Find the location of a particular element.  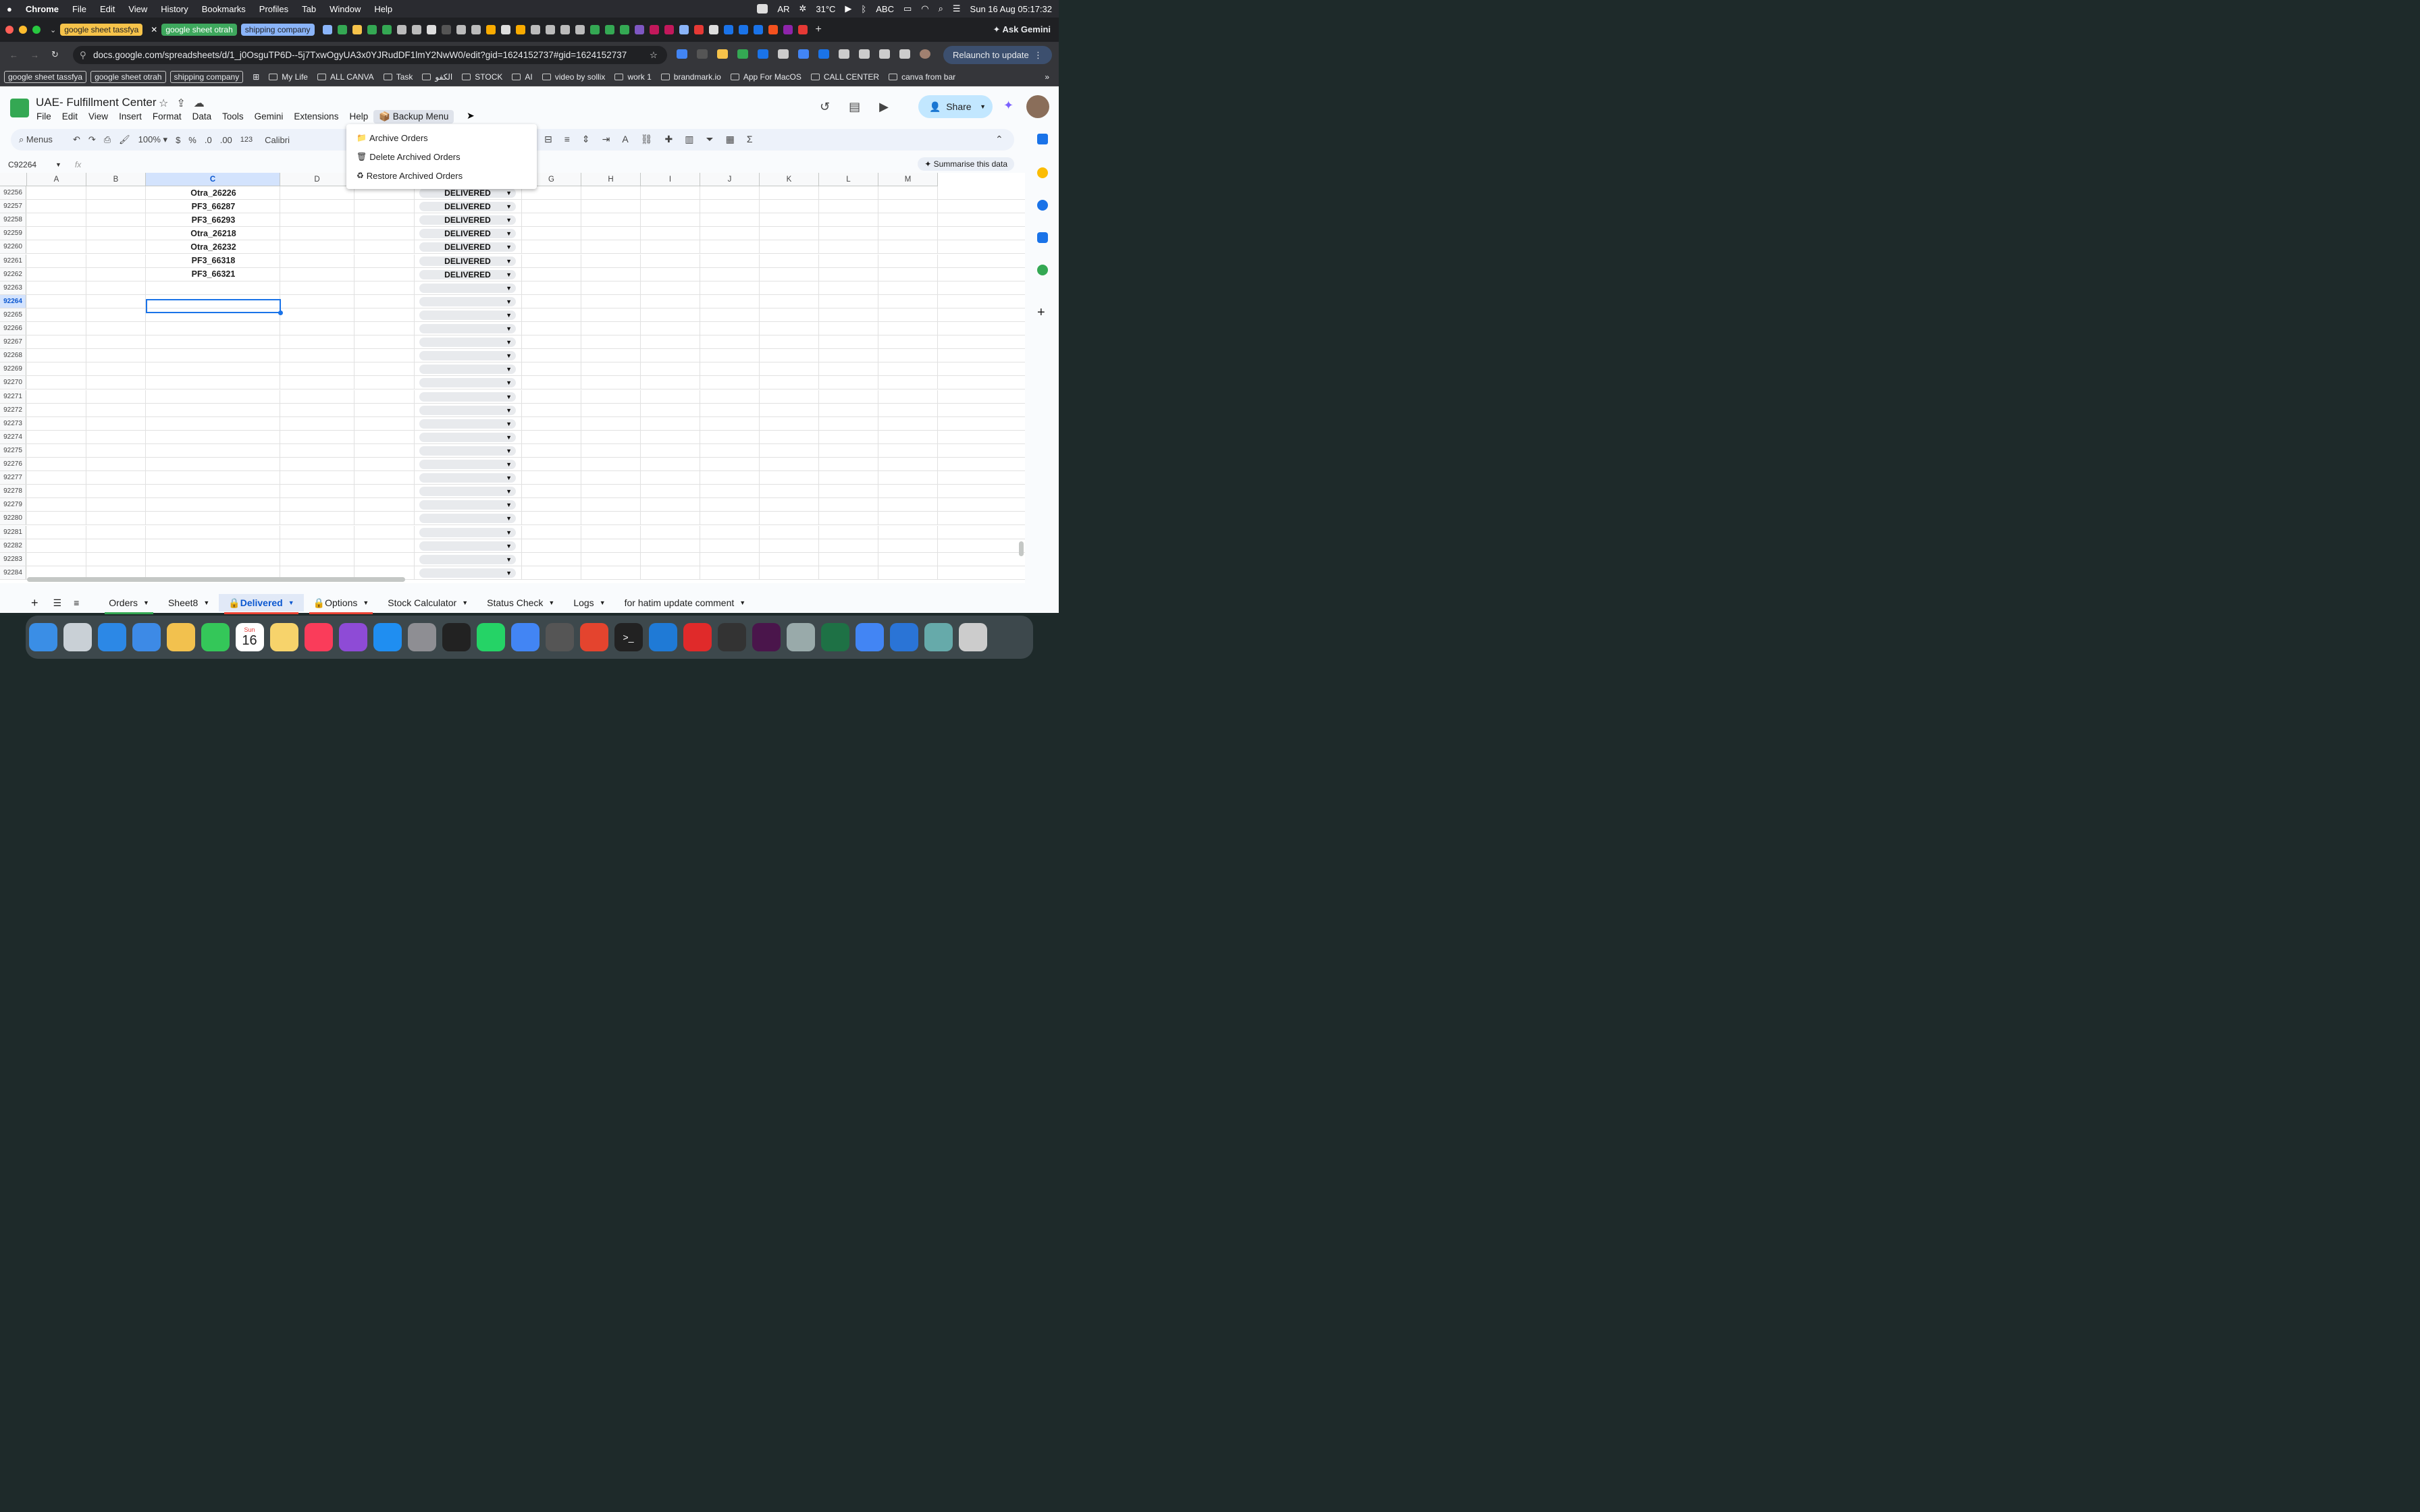

mac-menu-window: Window is located at coordinates (345, 9).